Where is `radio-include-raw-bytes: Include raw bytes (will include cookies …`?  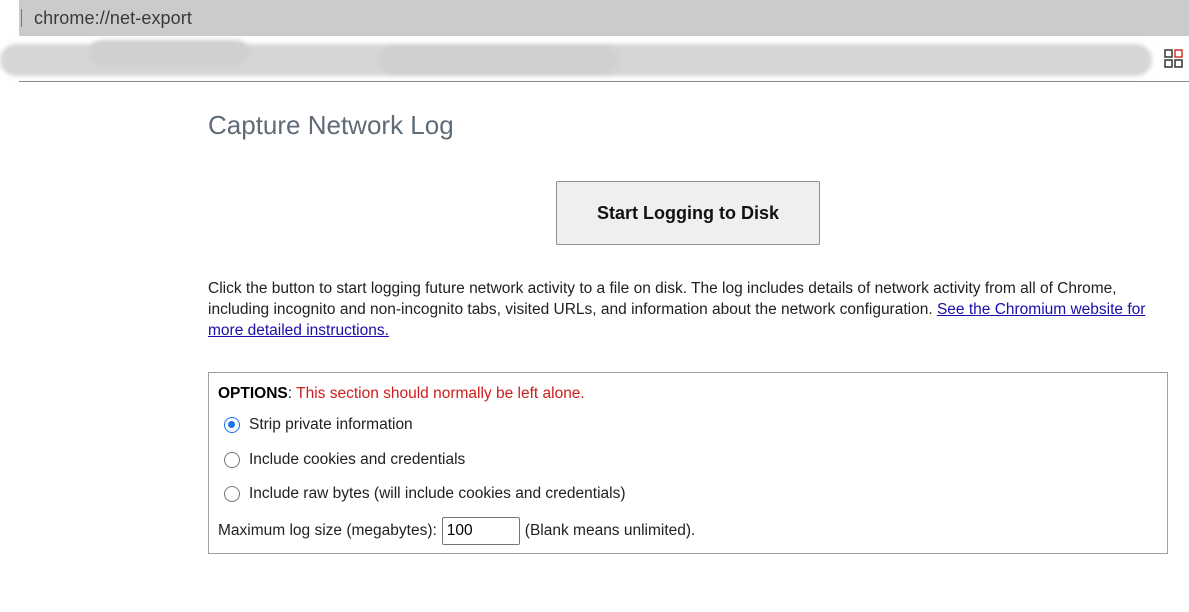 radio-include-raw-bytes: Include raw bytes (will include cookies … is located at coordinates (425, 494).